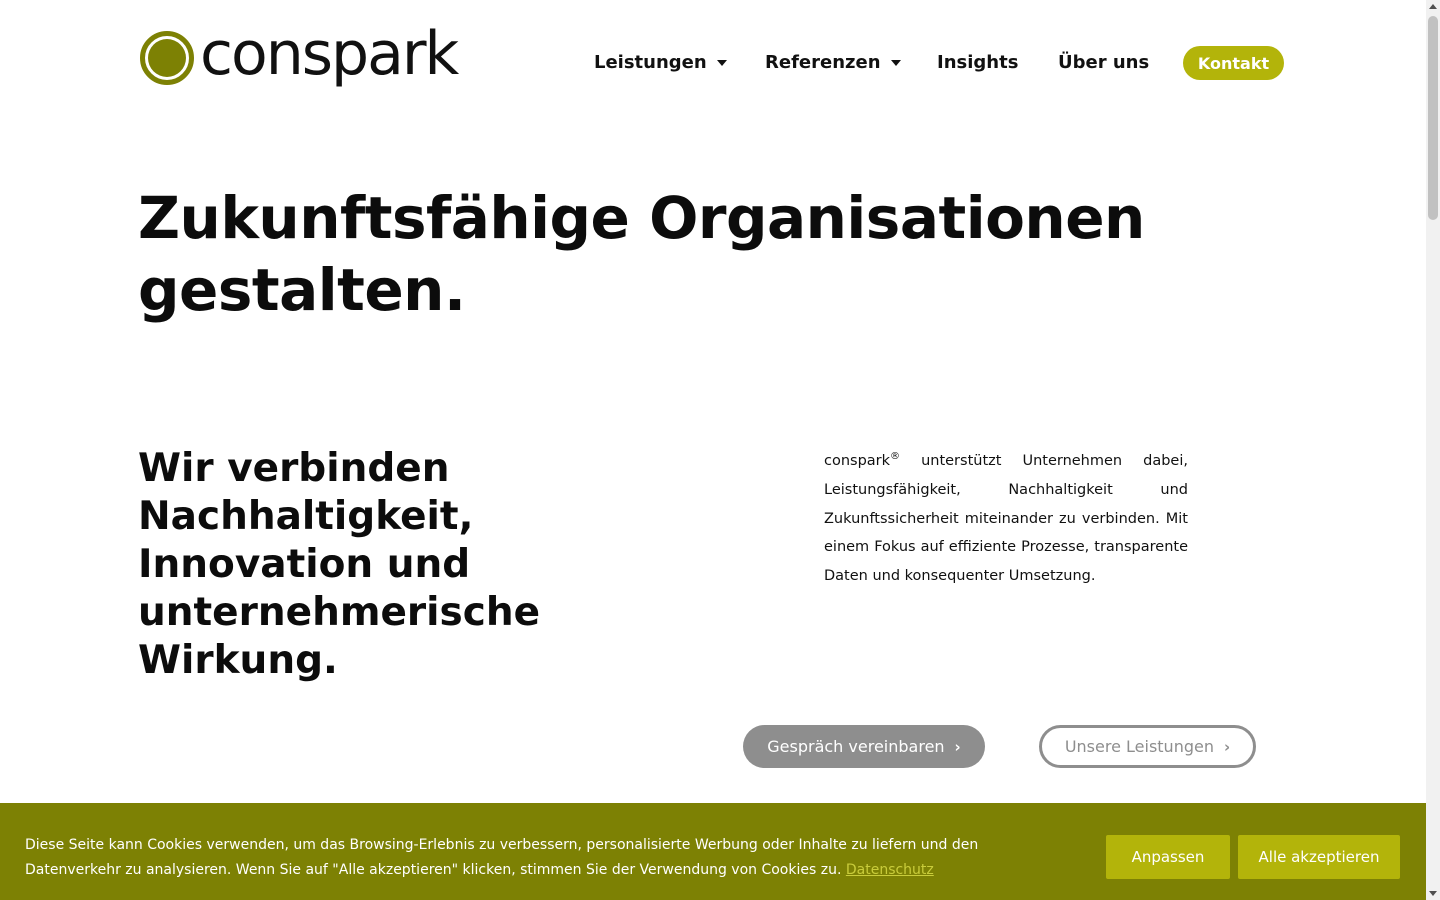 The width and height of the screenshot is (1440, 900). I want to click on scroll-up-arrow-icon, so click(1433, 6).